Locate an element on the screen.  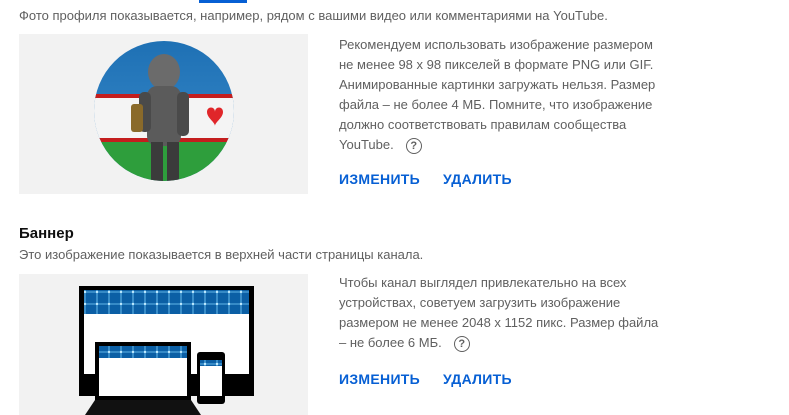
profile-picture-preview is located at coordinates (163, 114).